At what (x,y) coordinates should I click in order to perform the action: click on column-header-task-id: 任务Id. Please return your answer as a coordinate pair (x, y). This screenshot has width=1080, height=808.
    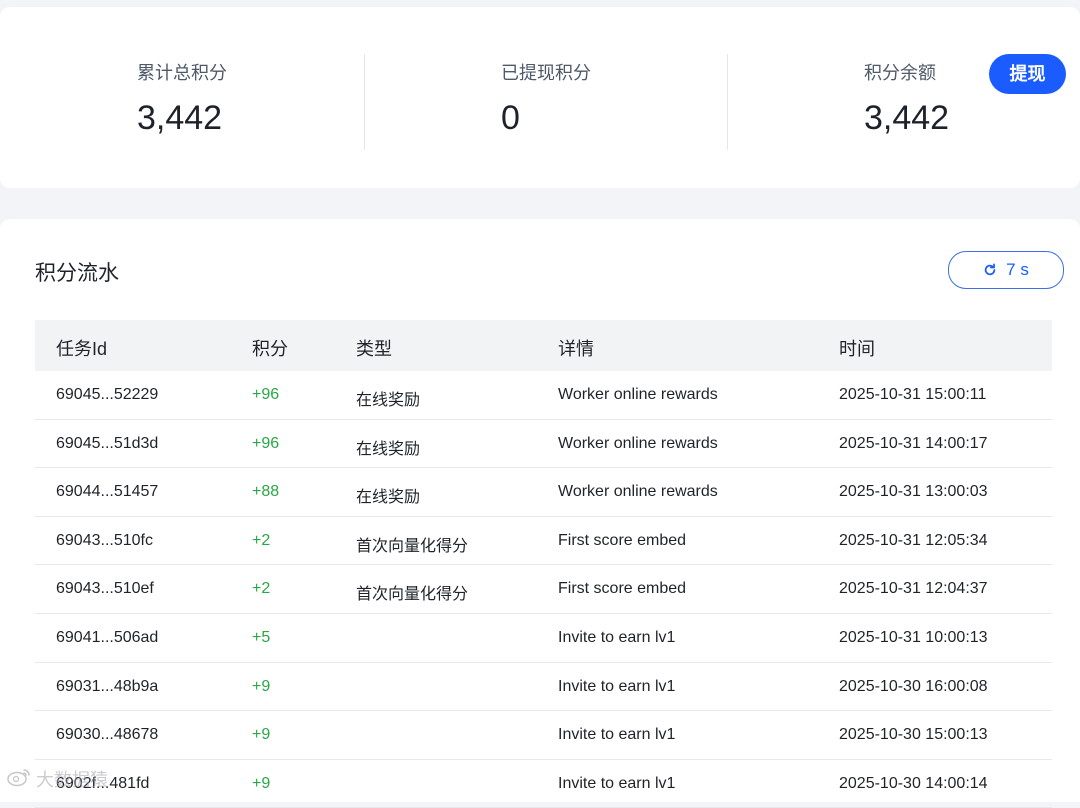
    Looking at the image, I should click on (82, 349).